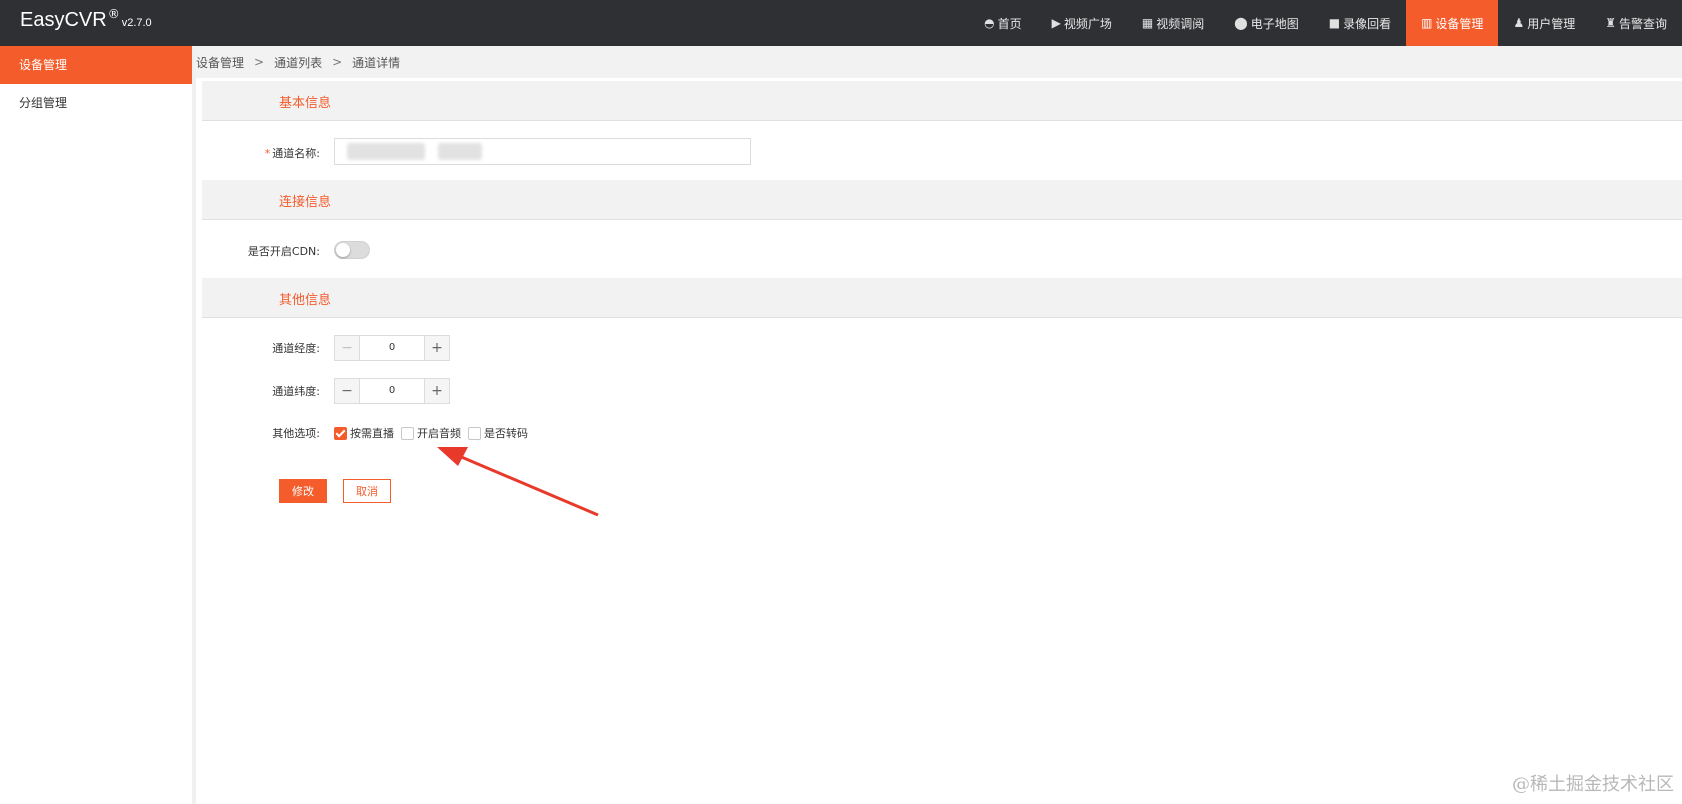 The width and height of the screenshot is (1682, 804). I want to click on breadcrumb: 设备管理 > 通道列表 > 通道详情, so click(939, 62).